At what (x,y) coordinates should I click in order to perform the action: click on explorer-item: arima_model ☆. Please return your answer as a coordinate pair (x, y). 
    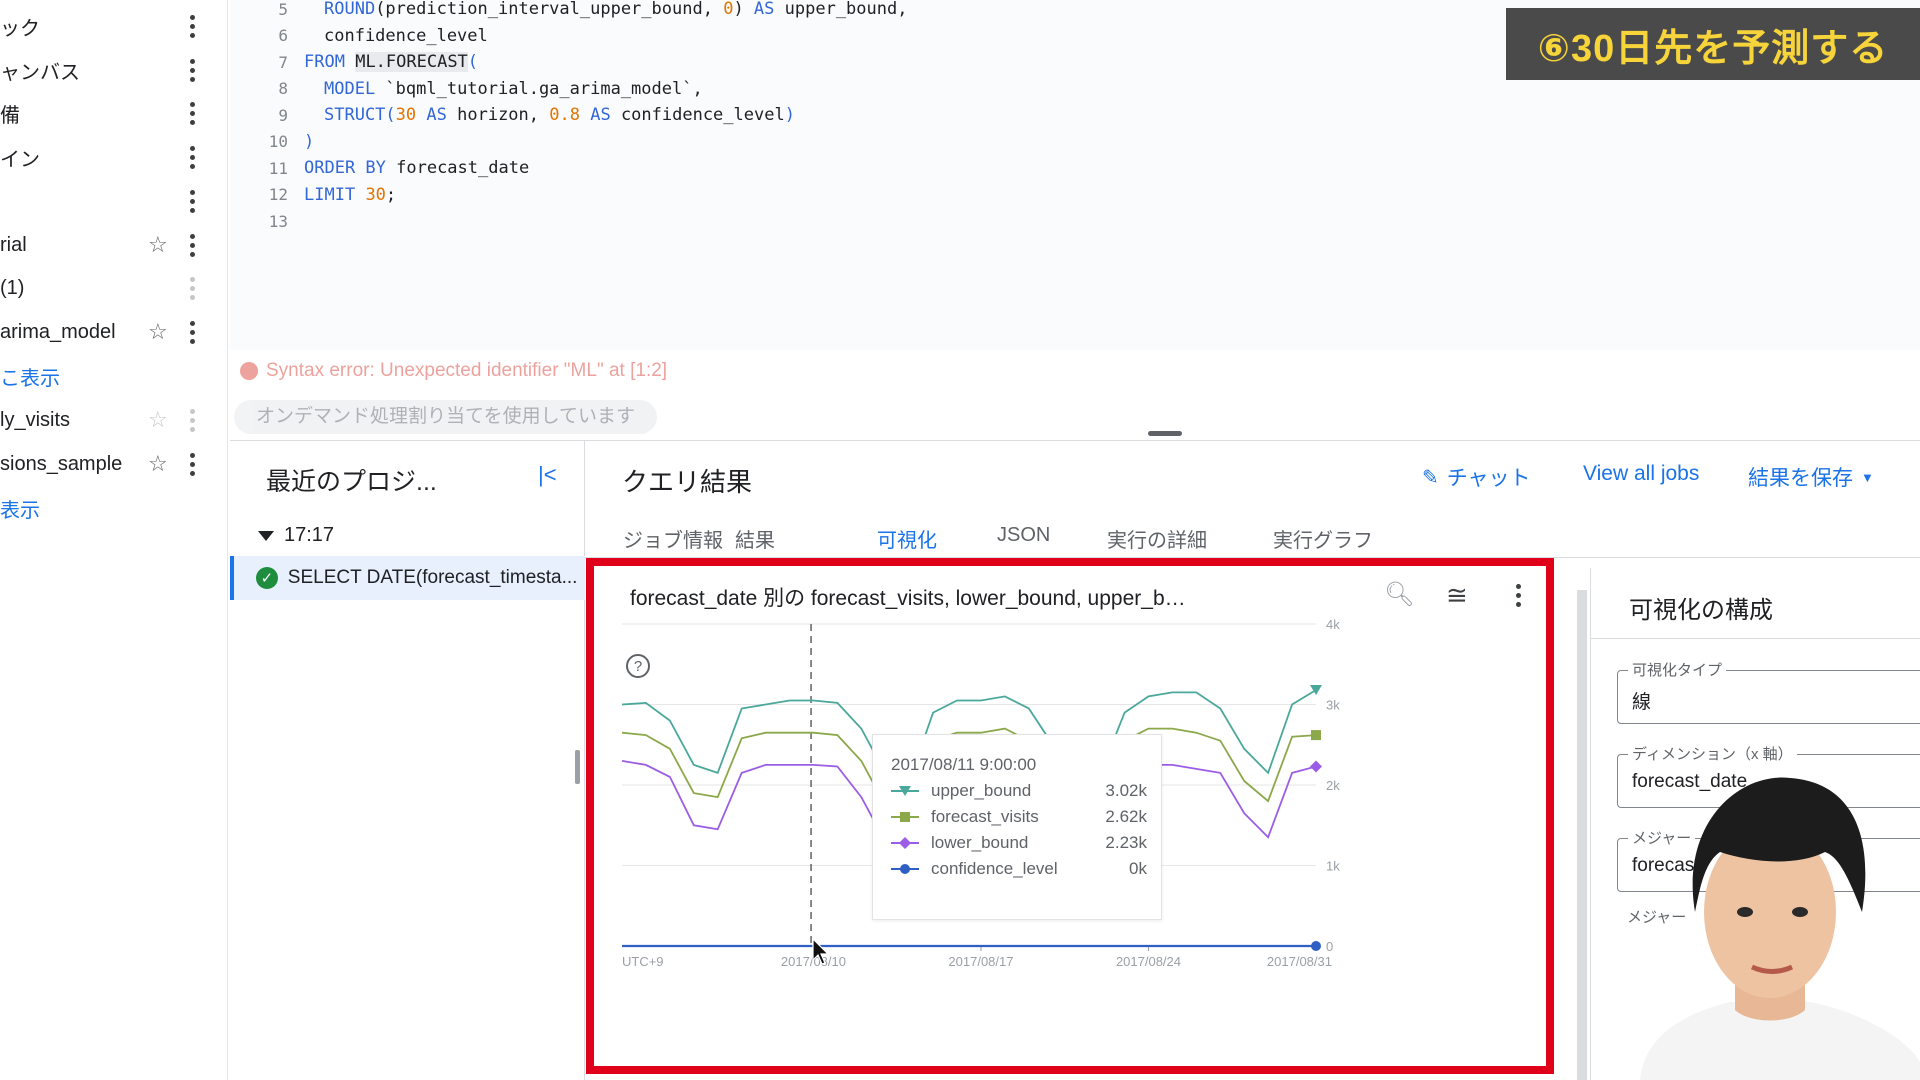
    Looking at the image, I should click on (114, 332).